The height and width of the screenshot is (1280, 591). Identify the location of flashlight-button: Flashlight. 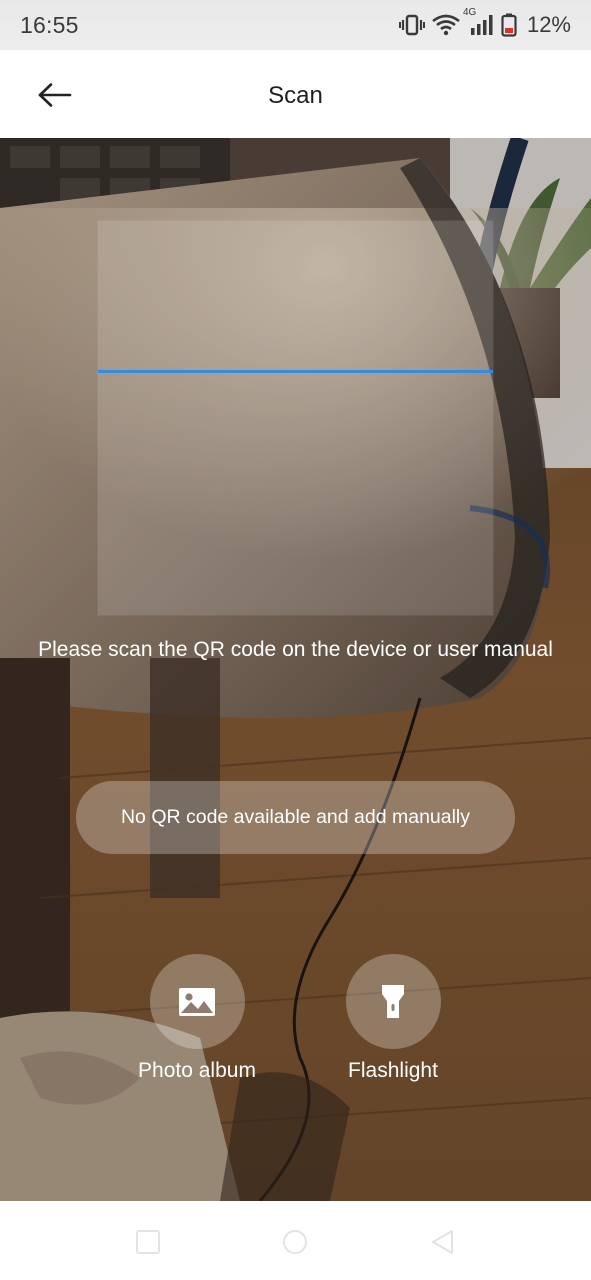
(393, 1018).